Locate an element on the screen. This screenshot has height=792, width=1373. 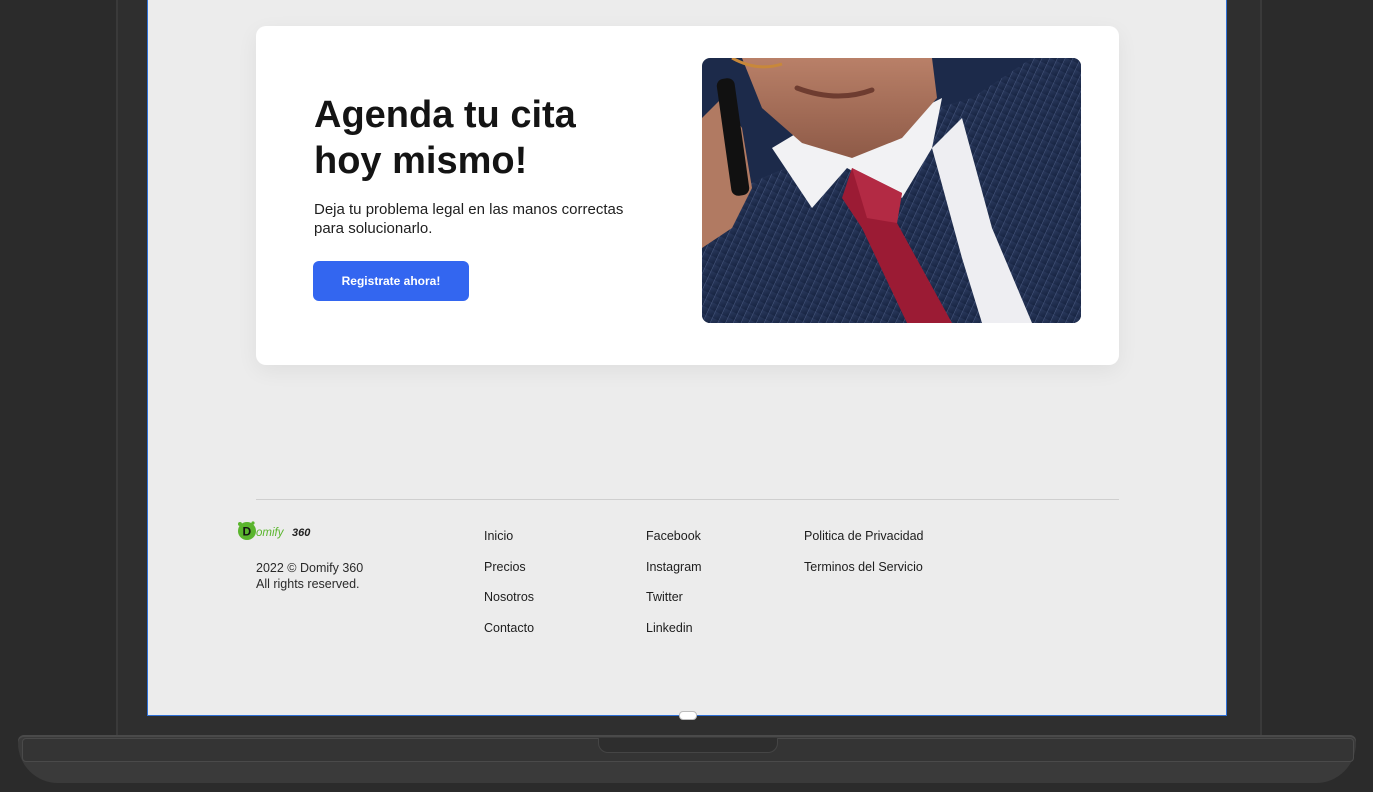
footer-link-twitter: Twitter is located at coordinates (674, 601).